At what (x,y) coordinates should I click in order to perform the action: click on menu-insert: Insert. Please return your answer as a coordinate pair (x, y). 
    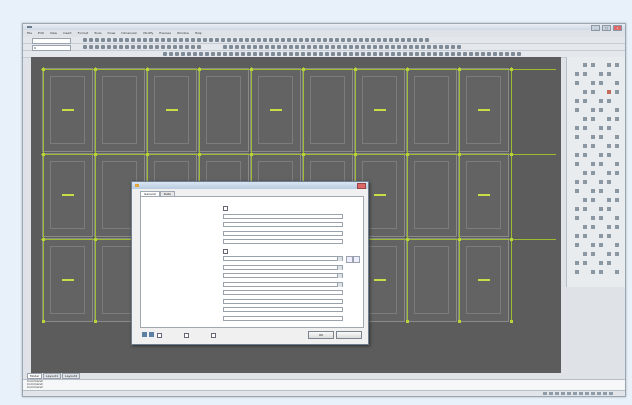
    Looking at the image, I should click on (67, 33).